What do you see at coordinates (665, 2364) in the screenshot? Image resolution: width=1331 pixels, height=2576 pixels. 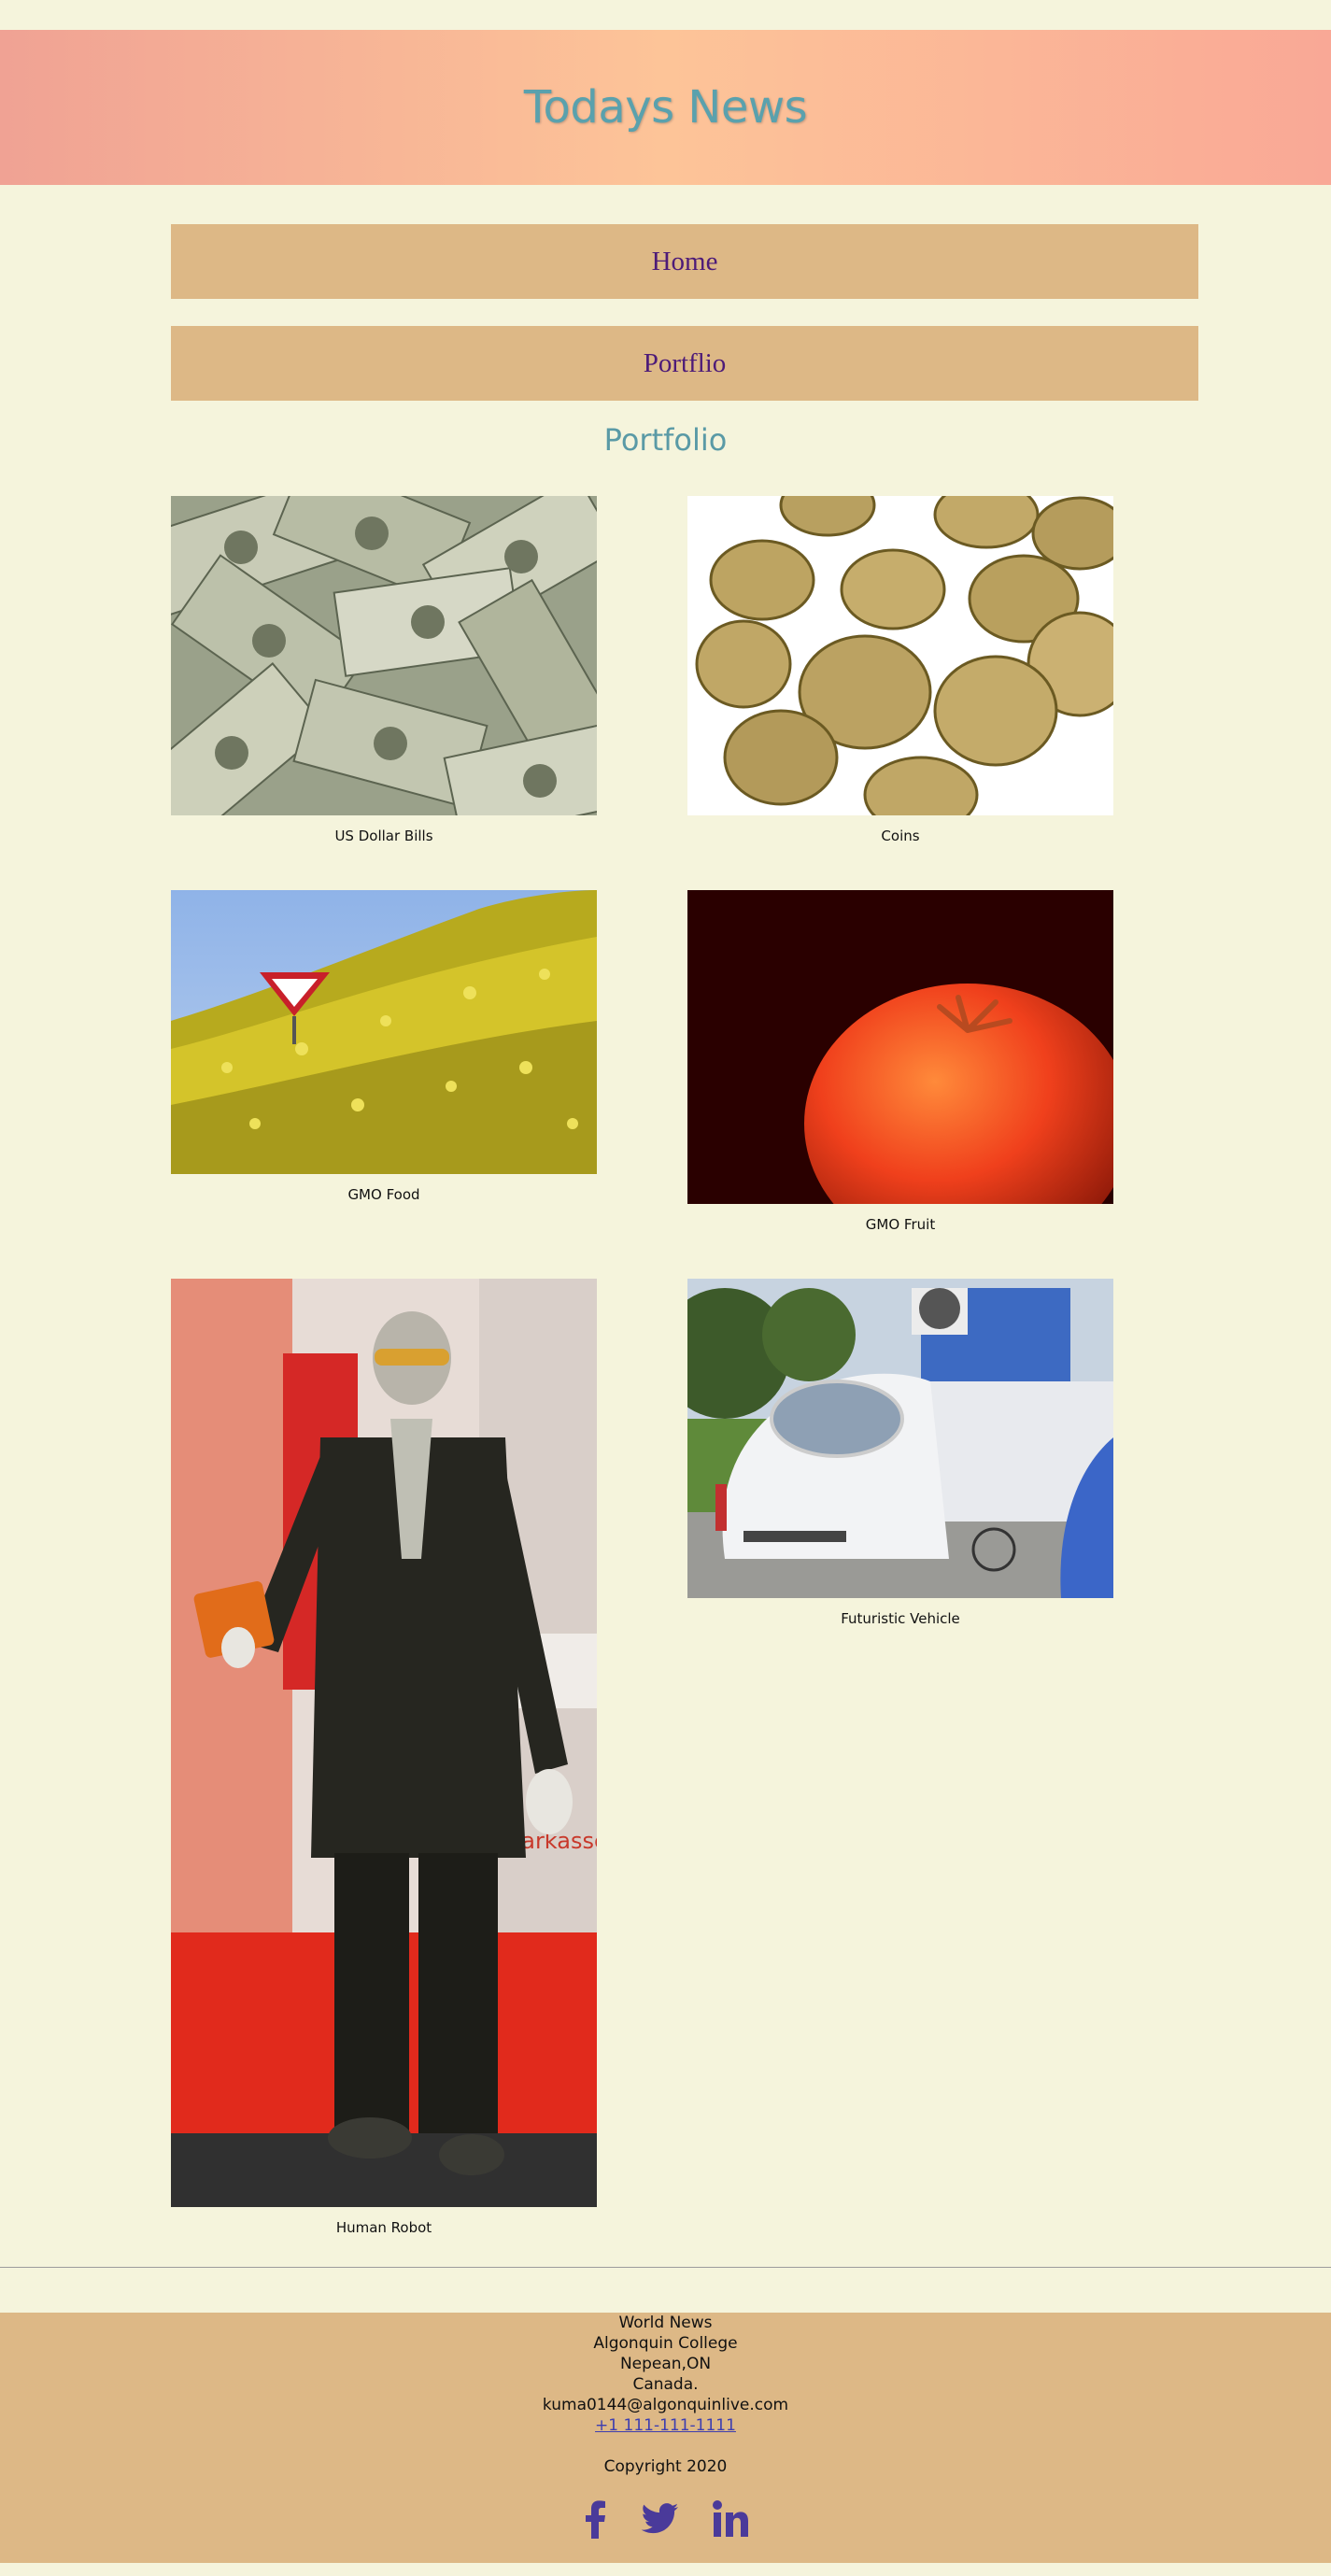 I see `footer-city: Nepean,ON` at bounding box center [665, 2364].